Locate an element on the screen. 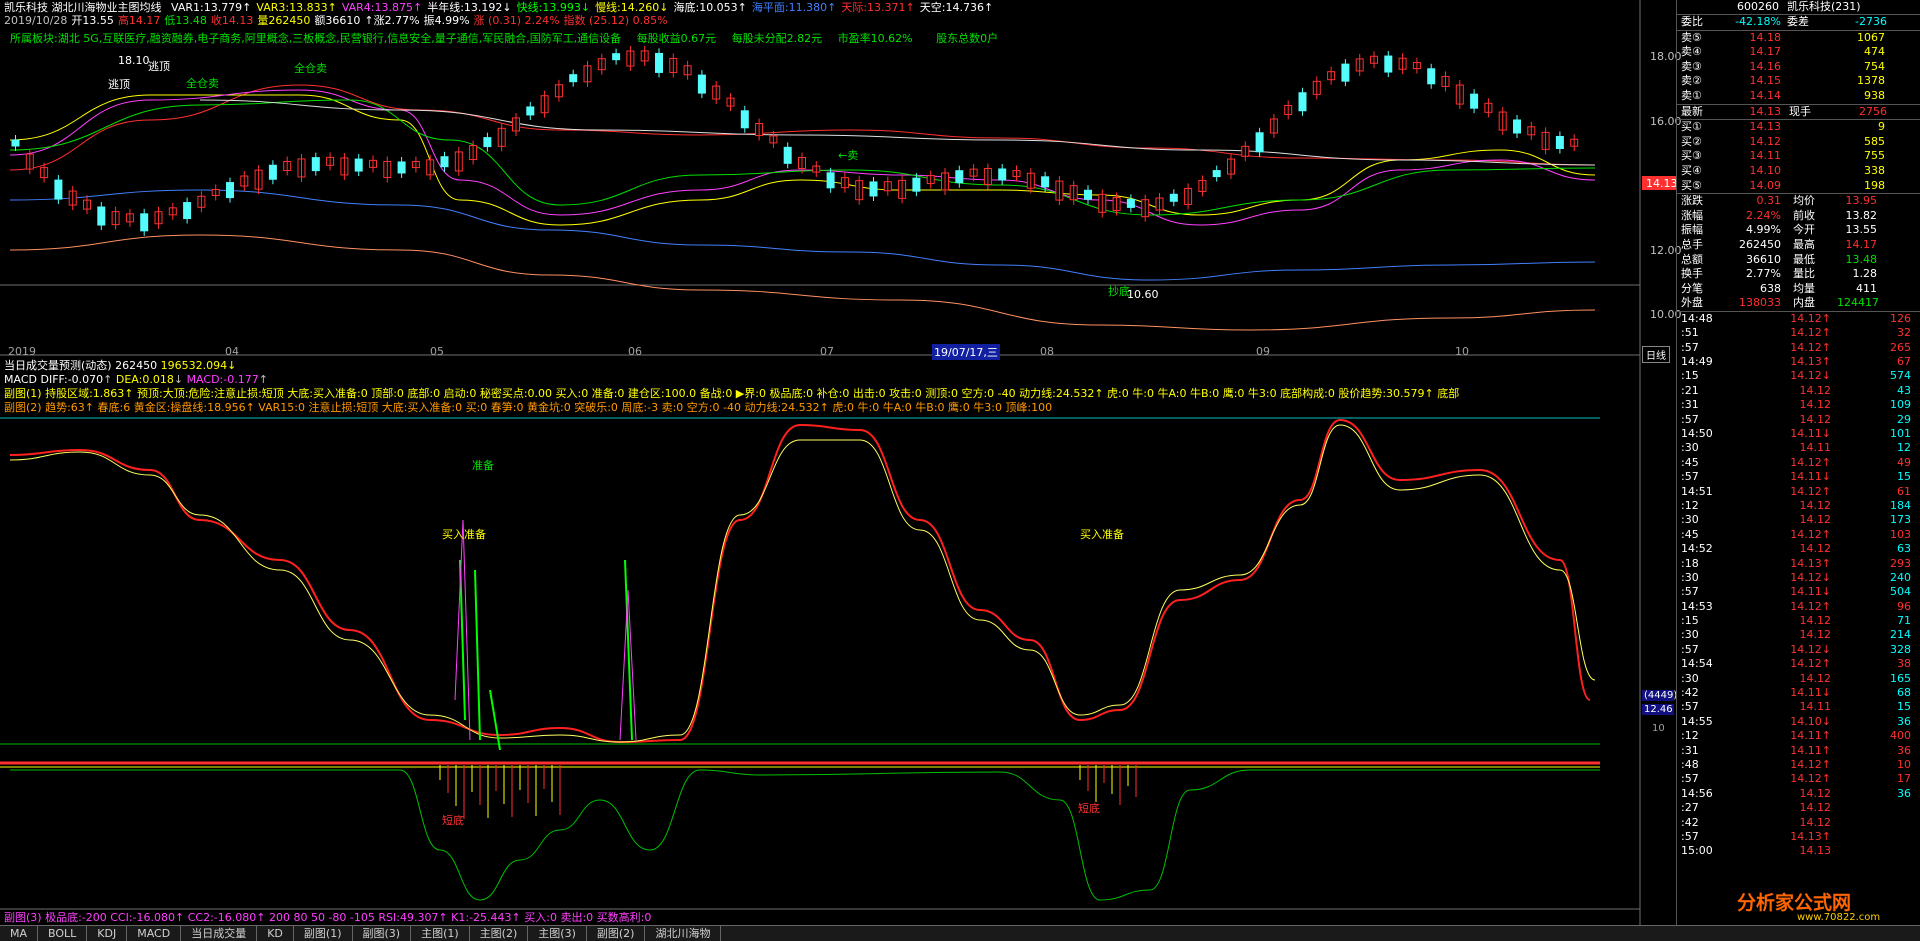  tick-time: 14:53 is located at coordinates (1697, 606).